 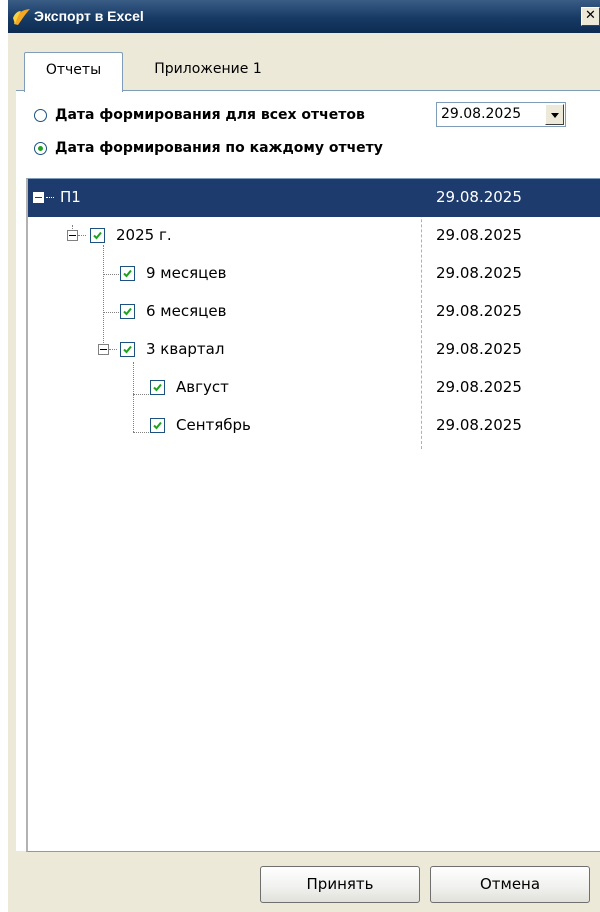 I want to click on title-bar: Экспорт в Excel ✕, so click(x=304, y=16).